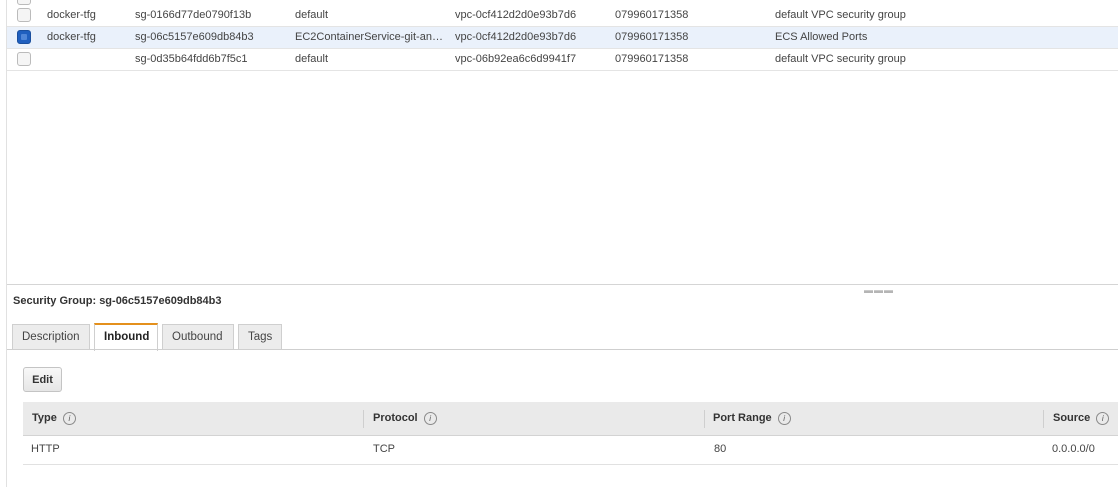  I want to click on cell-group-id: sg-06c5157e609db84b3, so click(194, 37).